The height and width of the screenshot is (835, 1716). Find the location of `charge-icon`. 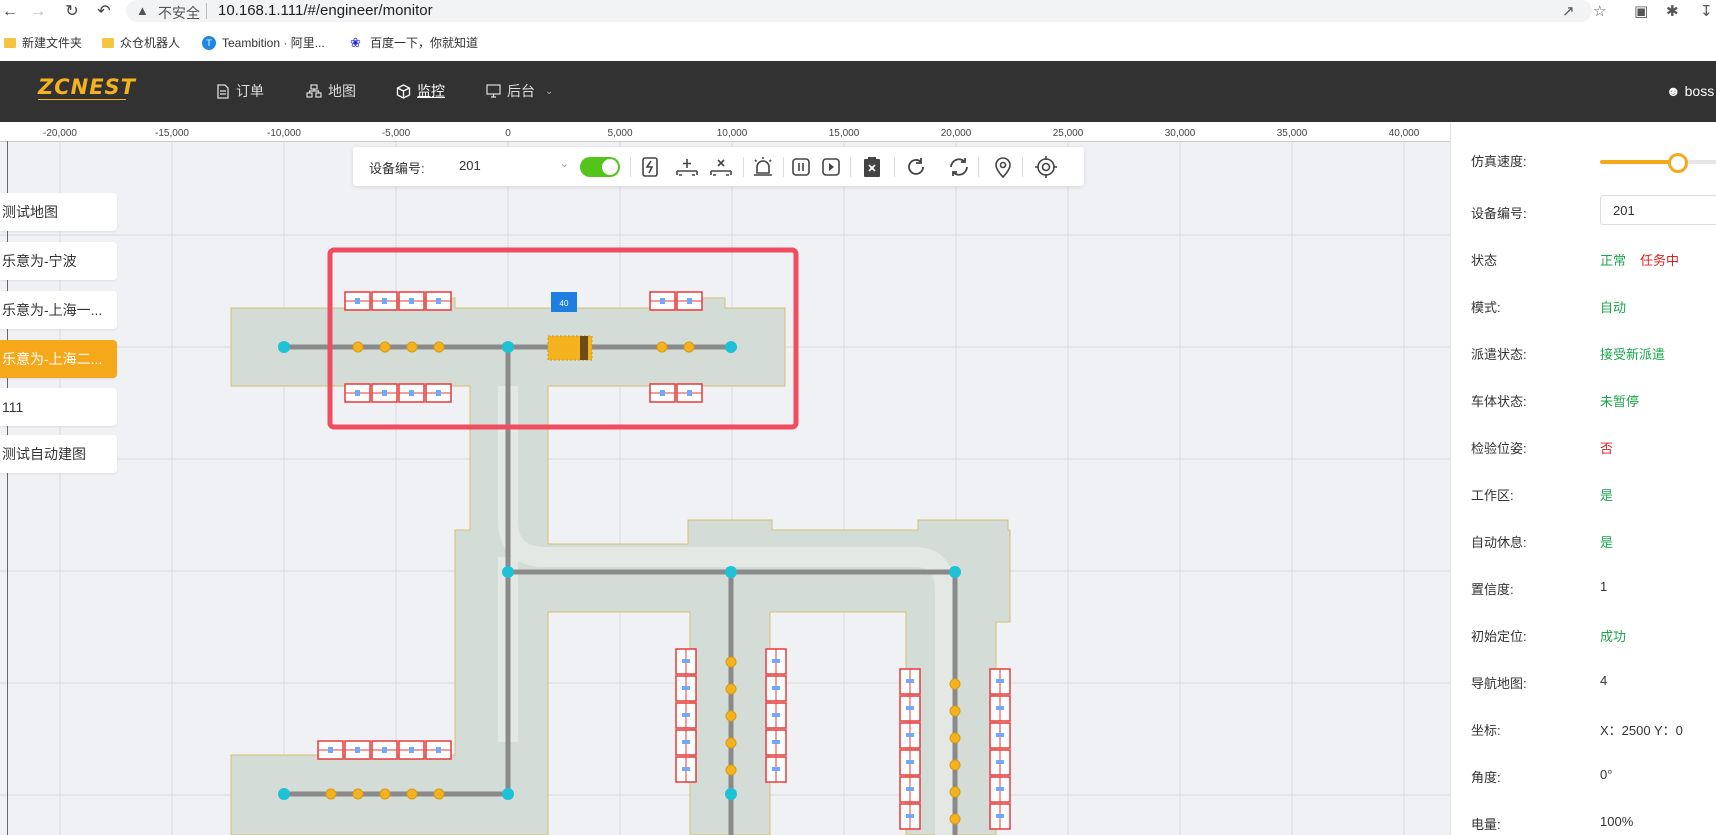

charge-icon is located at coordinates (650, 167).